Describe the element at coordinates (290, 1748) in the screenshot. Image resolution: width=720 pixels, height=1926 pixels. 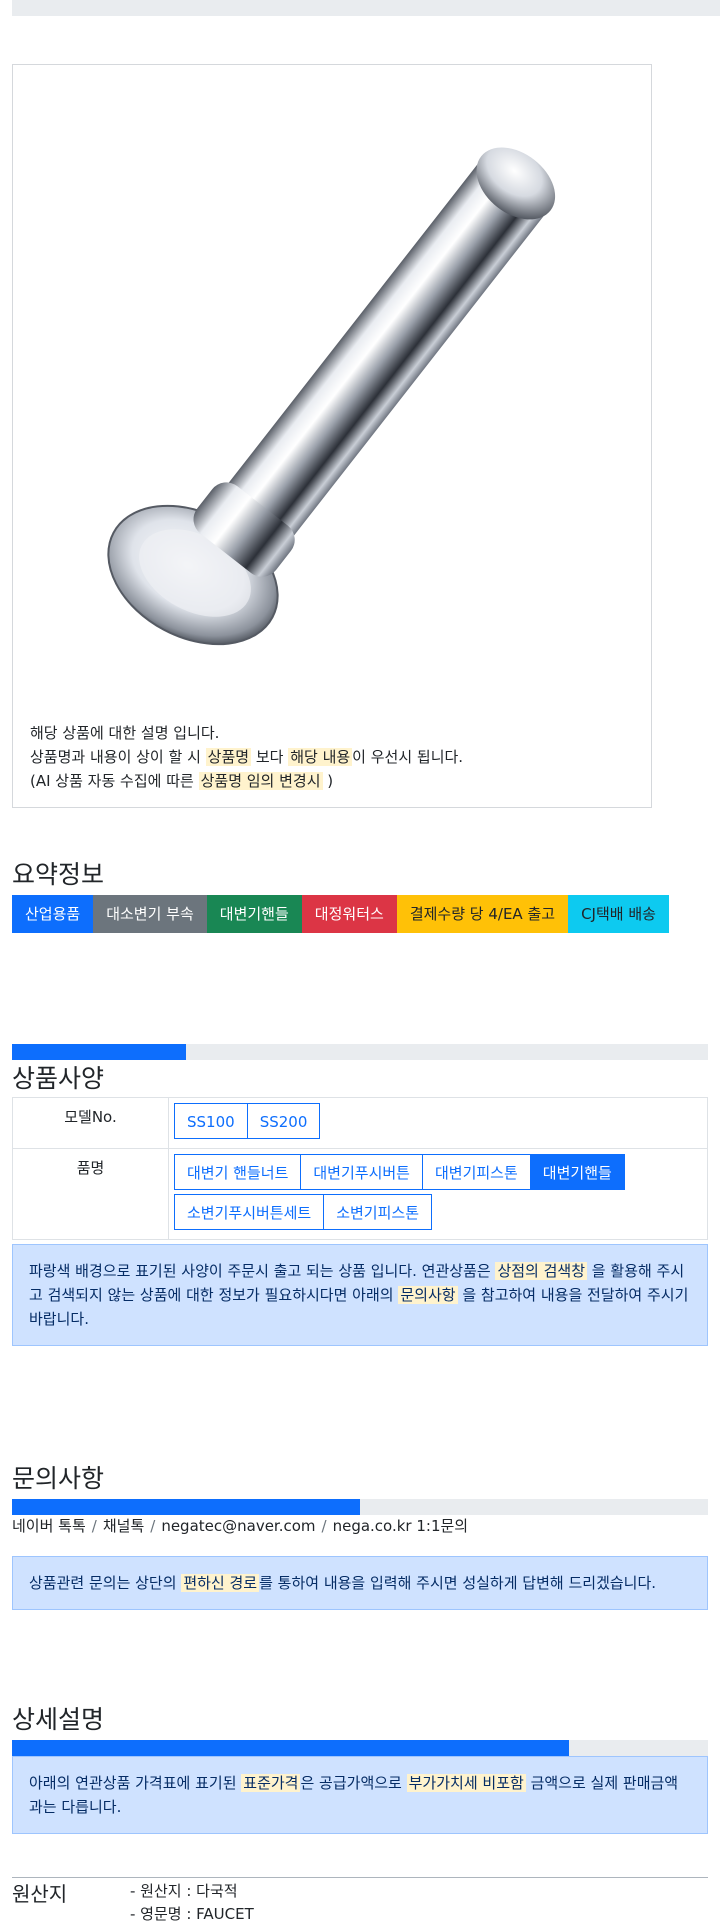
I see `detail-progress-fill` at that location.